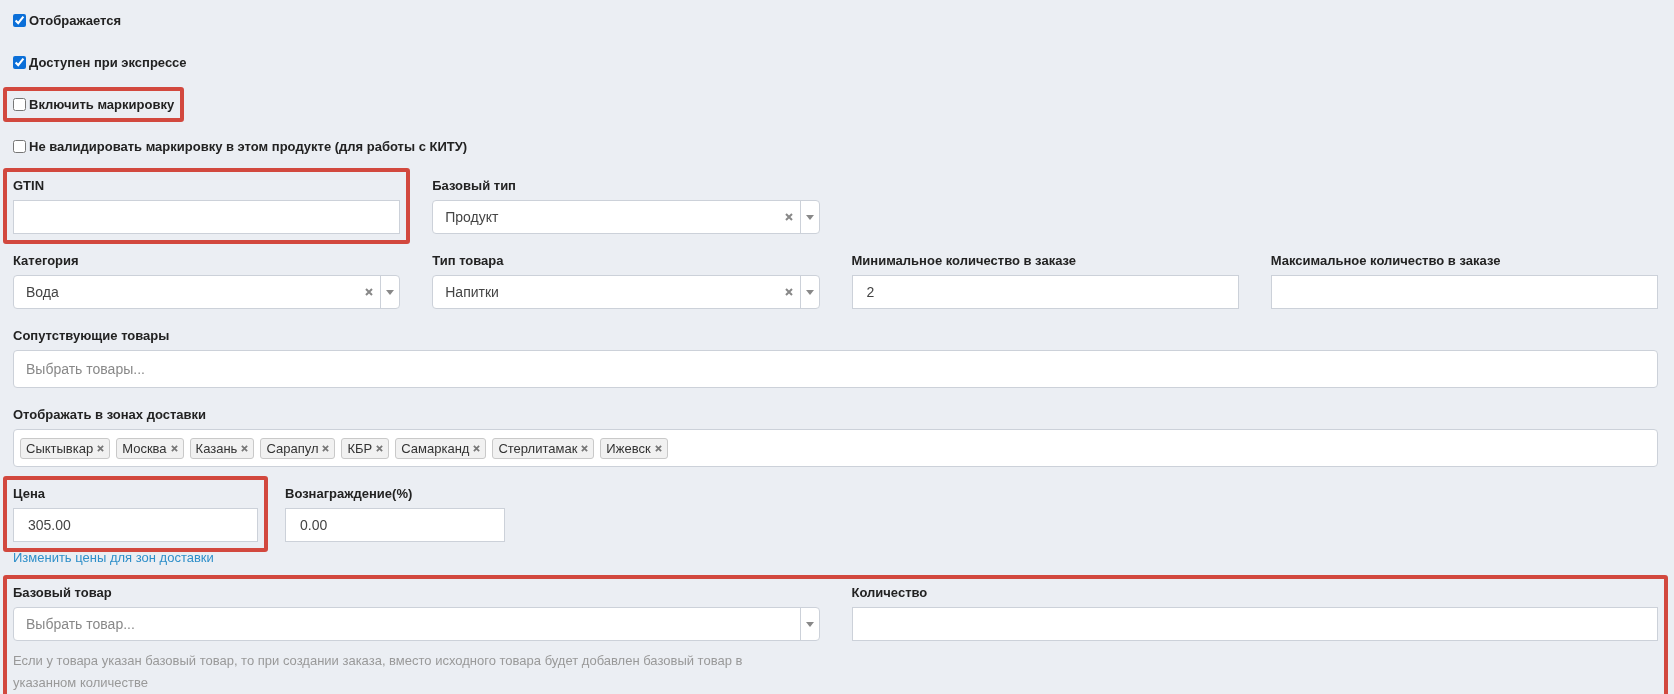 The image size is (1674, 694). What do you see at coordinates (468, 260) in the screenshot?
I see `field-label: Тип товара` at bounding box center [468, 260].